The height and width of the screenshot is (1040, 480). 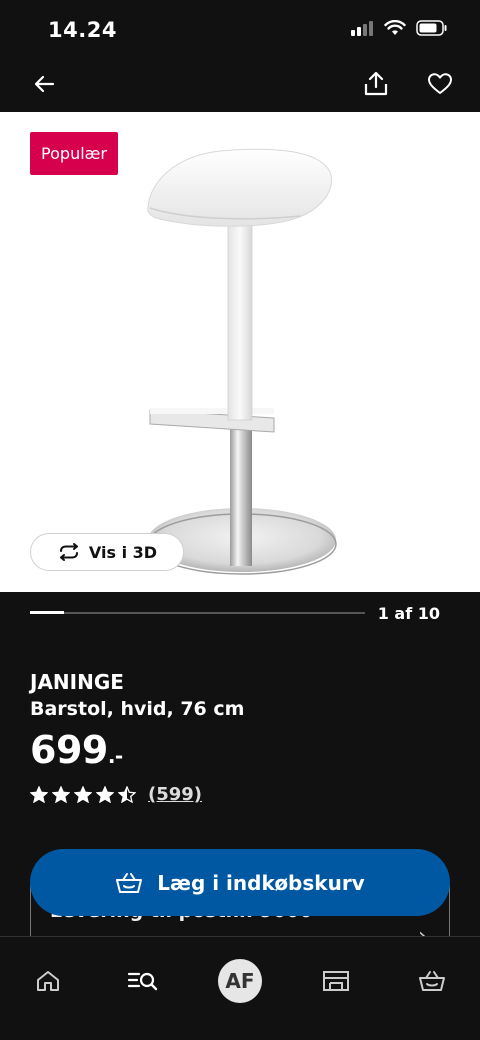 I want to click on nav-profile: AF, so click(x=240, y=981).